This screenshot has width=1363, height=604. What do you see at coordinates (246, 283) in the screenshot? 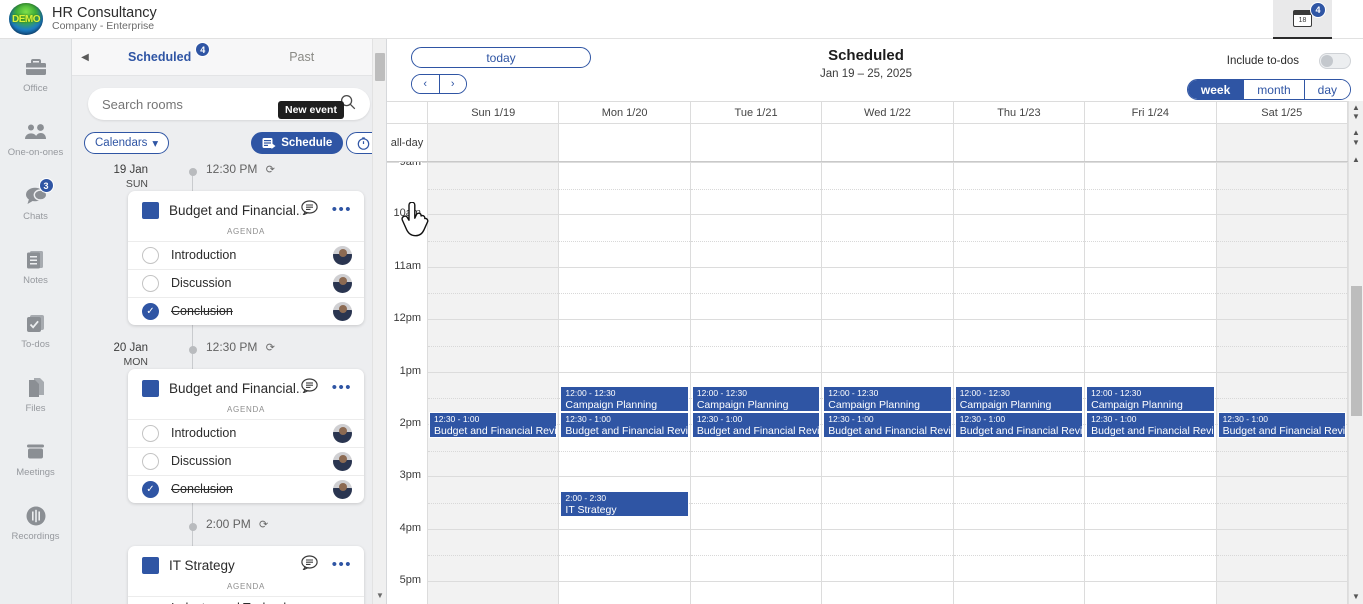
I see `agenda-item: Discussion` at bounding box center [246, 283].